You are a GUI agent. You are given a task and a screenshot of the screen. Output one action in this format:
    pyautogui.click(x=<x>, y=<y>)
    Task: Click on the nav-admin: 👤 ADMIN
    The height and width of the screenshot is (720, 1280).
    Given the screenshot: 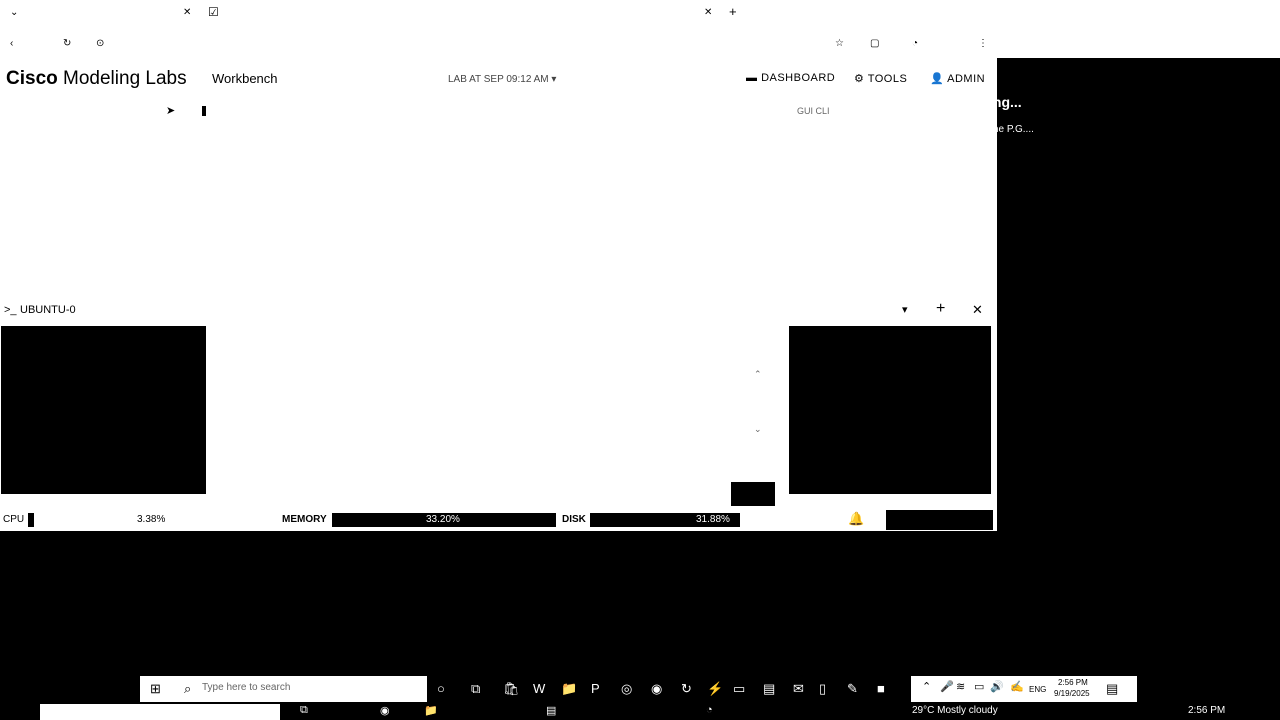 What is the action you would take?
    pyautogui.click(x=957, y=78)
    